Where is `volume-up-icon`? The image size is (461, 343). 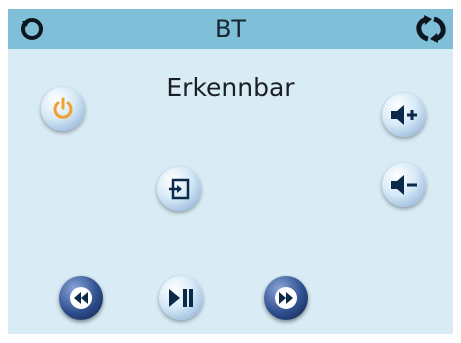
volume-up-icon is located at coordinates (404, 115).